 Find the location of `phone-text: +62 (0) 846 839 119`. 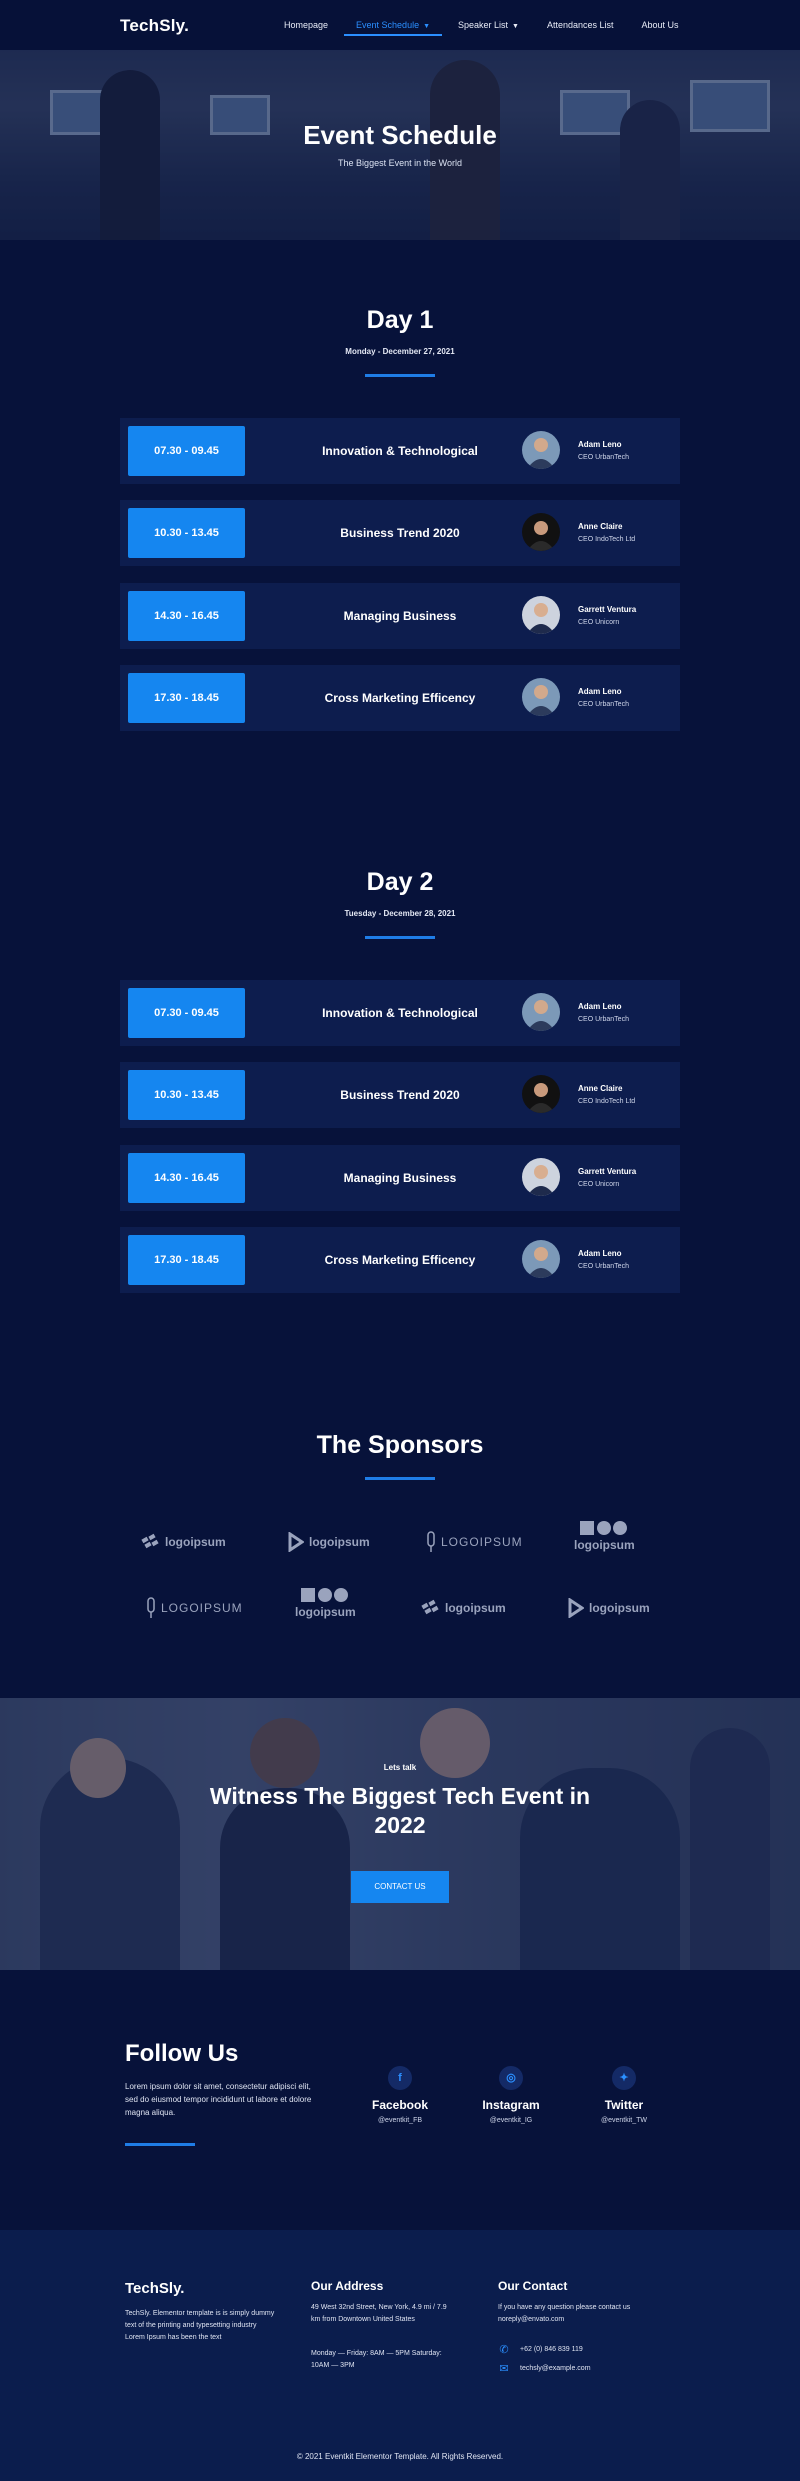

phone-text: +62 (0) 846 839 119 is located at coordinates (551, 2349).